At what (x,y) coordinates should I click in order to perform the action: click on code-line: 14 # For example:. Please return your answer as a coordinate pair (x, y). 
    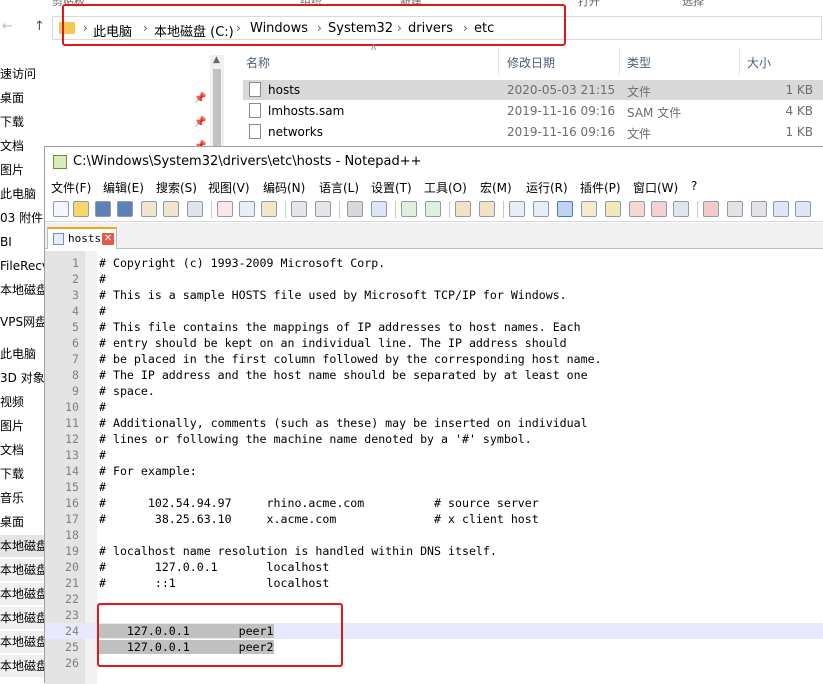
    Looking at the image, I should click on (434, 471).